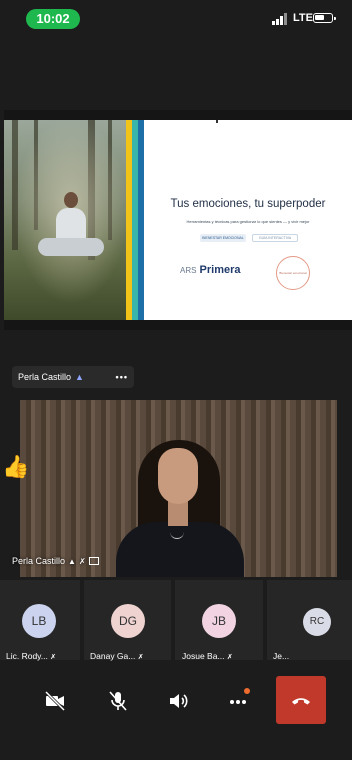 The width and height of the screenshot is (352, 760). I want to click on notification-dot, so click(247, 691).